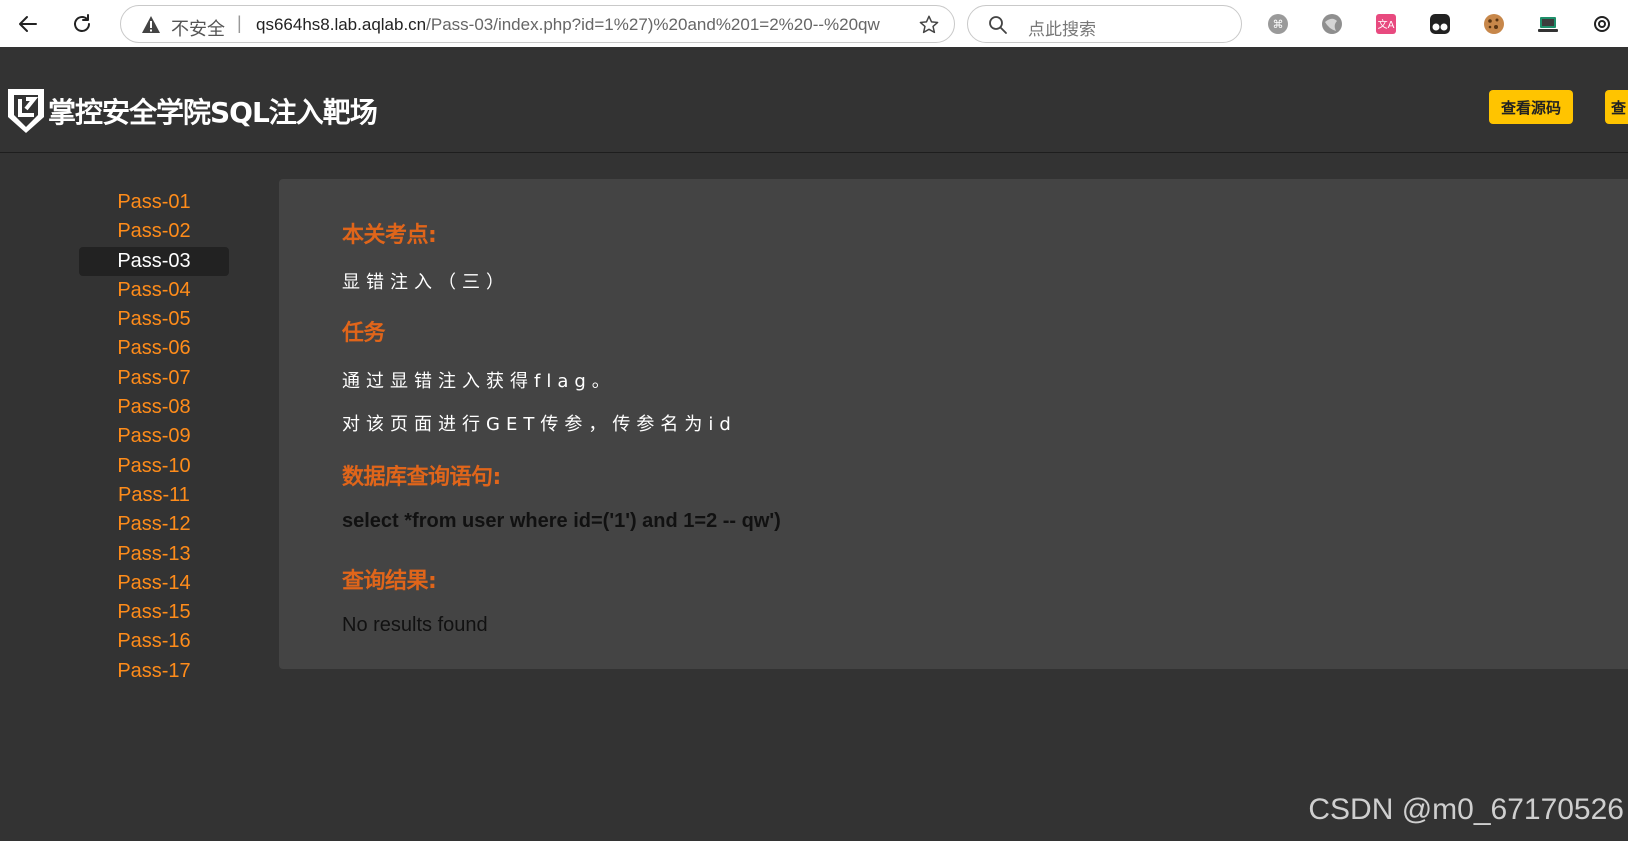 Image resolution: width=1628 pixels, height=841 pixels. Describe the element at coordinates (154, 554) in the screenshot. I see `sidebar-item-pass-13: Pass-13` at that location.